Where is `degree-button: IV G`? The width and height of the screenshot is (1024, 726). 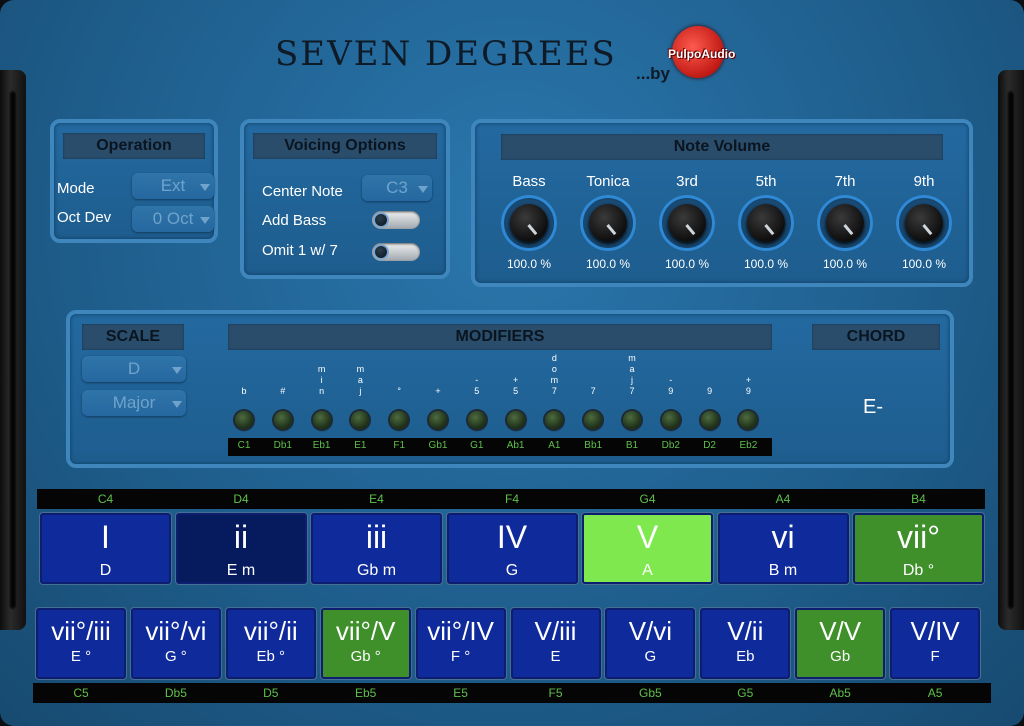 degree-button: IV G is located at coordinates (512, 548).